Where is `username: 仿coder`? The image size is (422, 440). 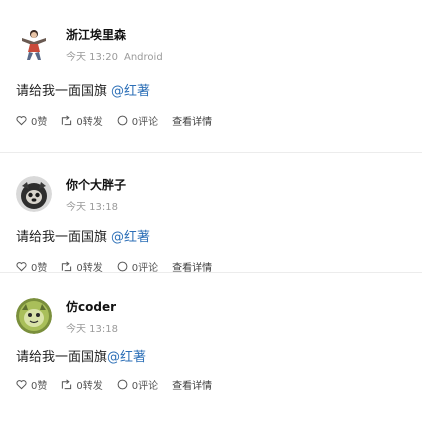
username: 仿coder is located at coordinates (91, 306).